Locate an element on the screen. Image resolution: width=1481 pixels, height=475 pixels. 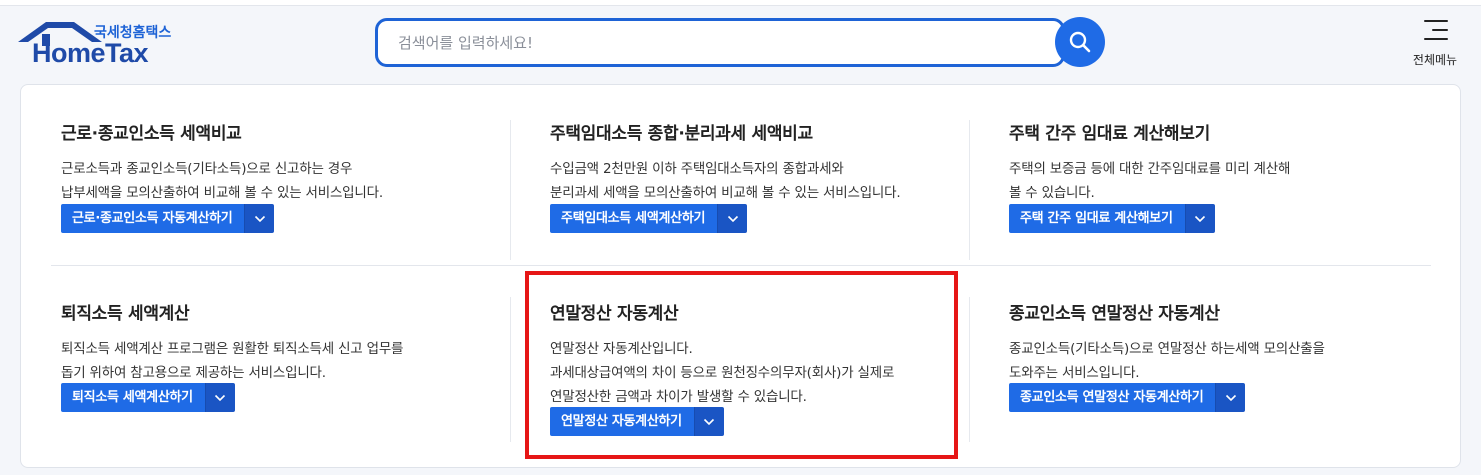
card-title: 근로·종교인소득 세액비교 is located at coordinates (151, 134).